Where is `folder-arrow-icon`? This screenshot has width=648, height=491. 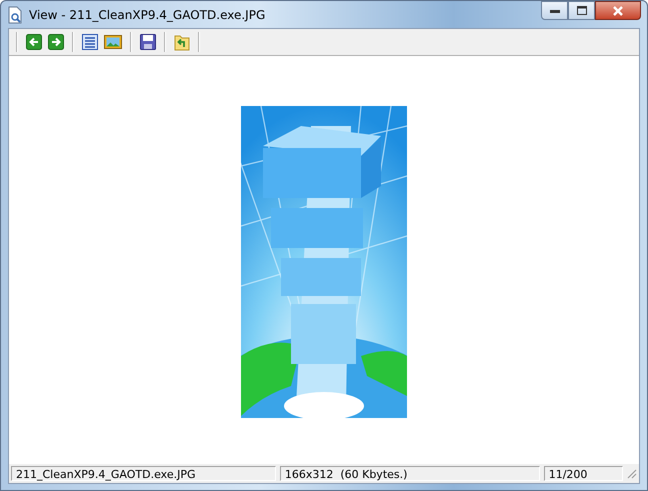
folder-arrow-icon is located at coordinates (182, 42).